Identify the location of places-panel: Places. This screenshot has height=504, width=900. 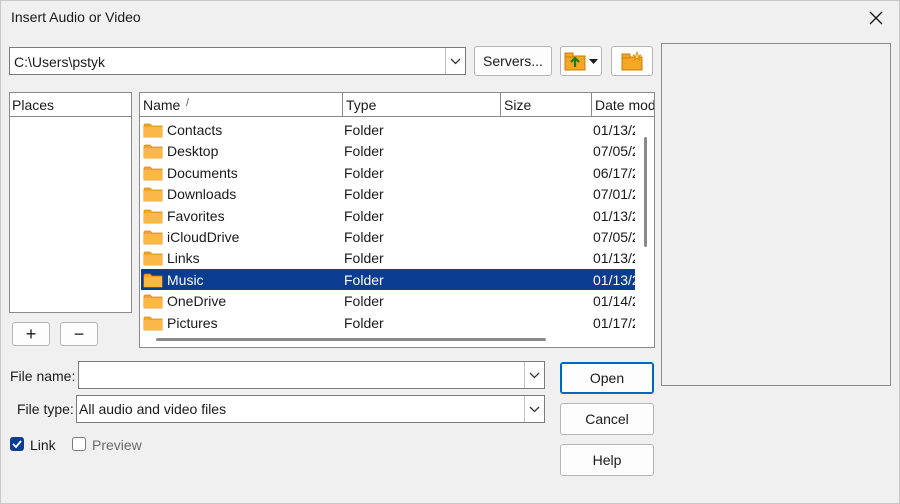
(70, 202).